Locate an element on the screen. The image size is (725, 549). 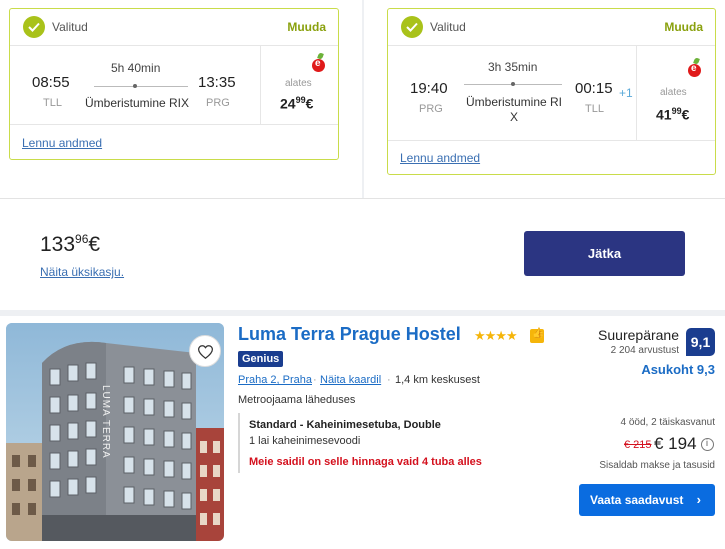
arrive-time: 00:15 is located at coordinates (594, 88).